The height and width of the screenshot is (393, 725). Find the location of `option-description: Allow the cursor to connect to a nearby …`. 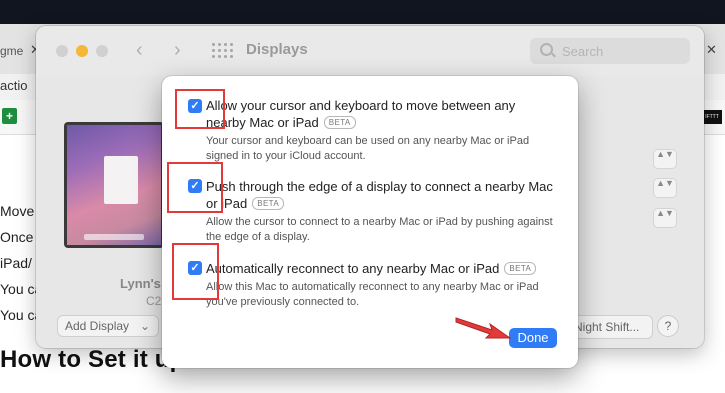

option-description: Allow the cursor to connect to a nearby … is located at coordinates (379, 229).